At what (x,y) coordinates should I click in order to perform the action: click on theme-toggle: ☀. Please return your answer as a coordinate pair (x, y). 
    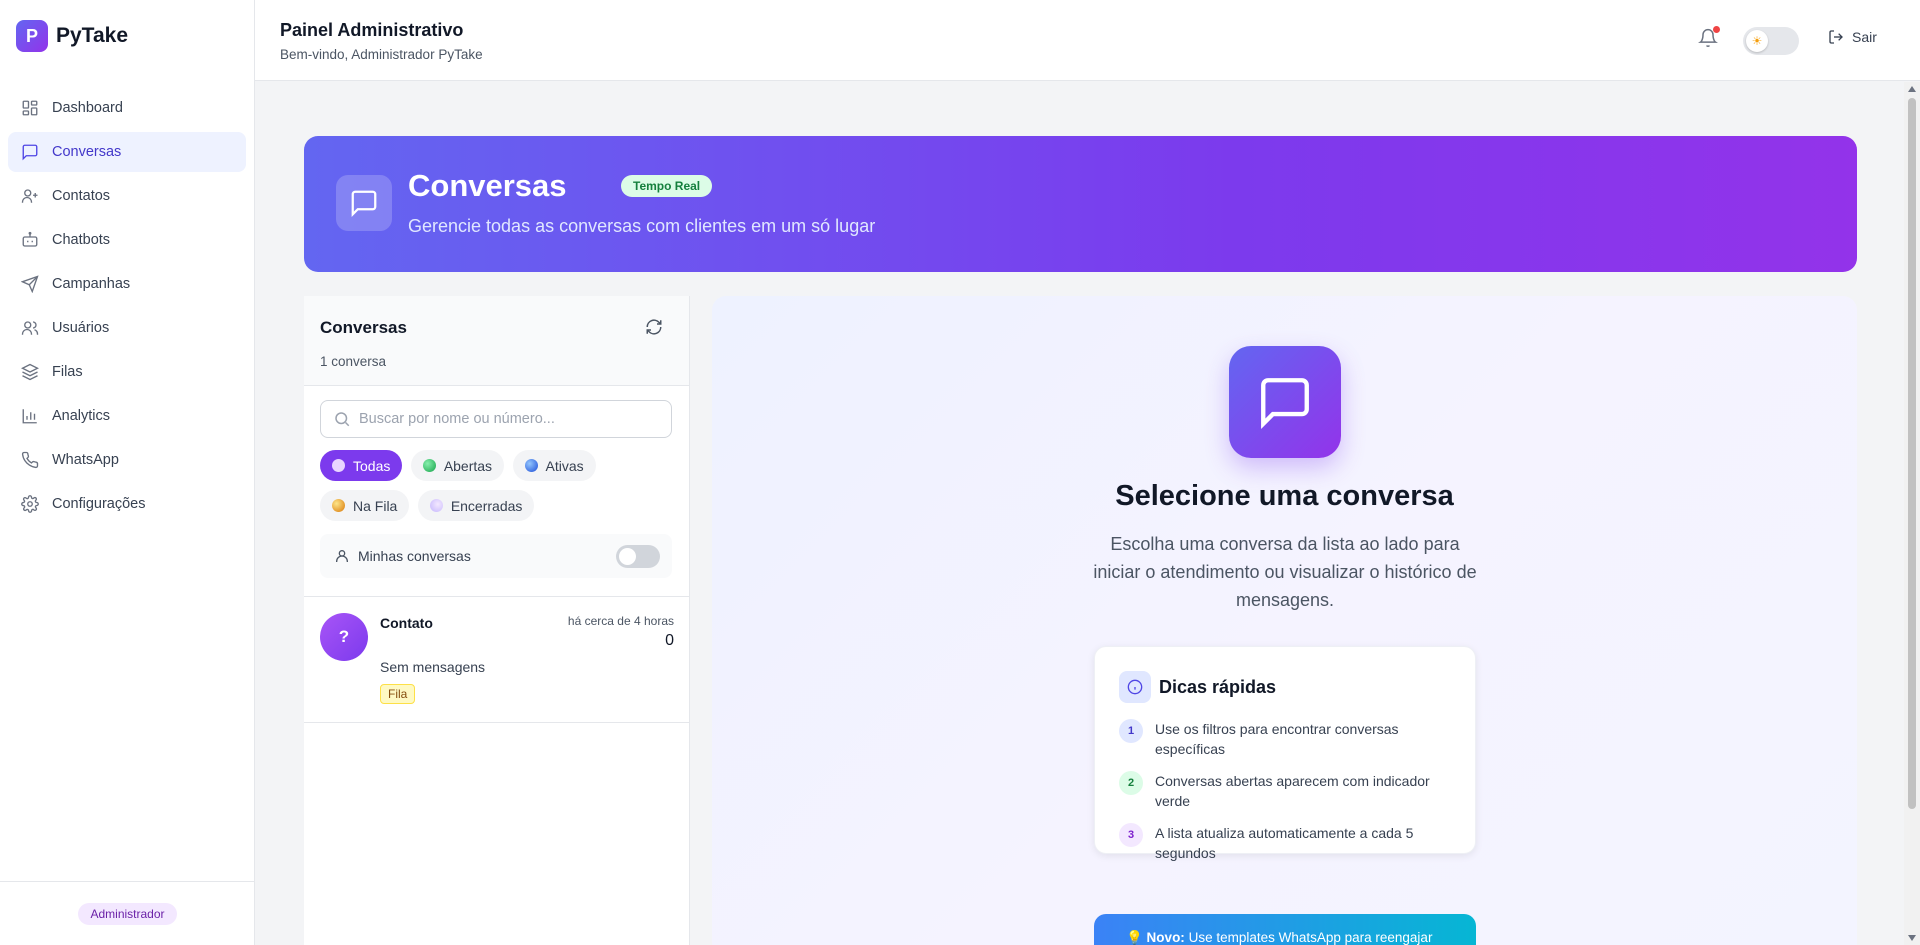
    Looking at the image, I should click on (1771, 41).